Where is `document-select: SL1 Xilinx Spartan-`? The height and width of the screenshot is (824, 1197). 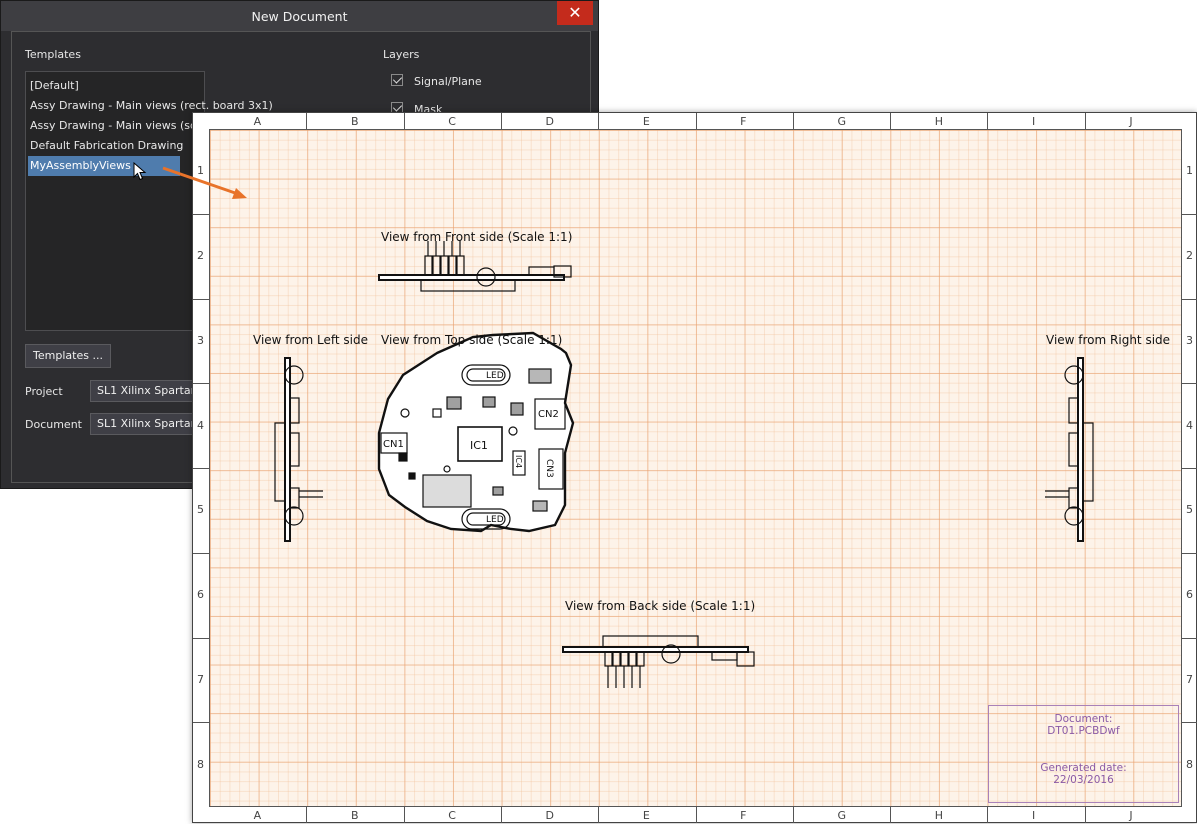 document-select: SL1 Xilinx Spartan- is located at coordinates (142, 424).